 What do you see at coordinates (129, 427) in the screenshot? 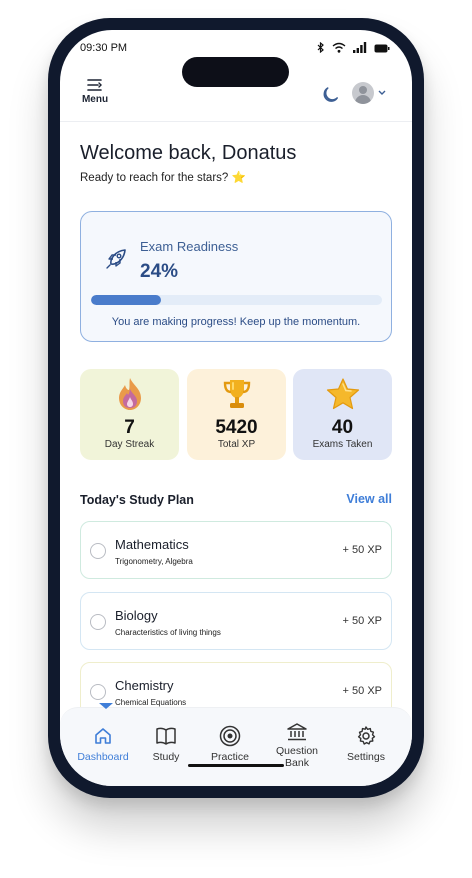
I see `stat-value: 7` at bounding box center [129, 427].